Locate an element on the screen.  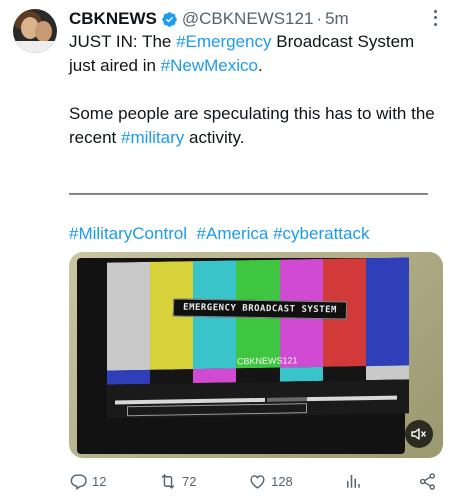
analytics-icon is located at coordinates (354, 481).